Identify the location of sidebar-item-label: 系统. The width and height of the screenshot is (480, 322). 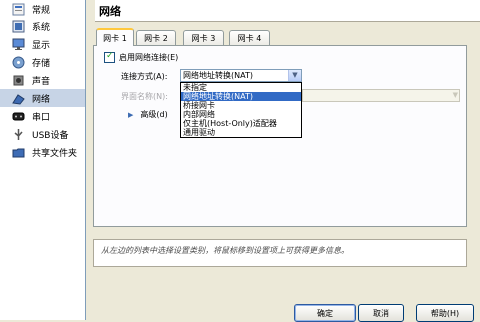
(41, 27).